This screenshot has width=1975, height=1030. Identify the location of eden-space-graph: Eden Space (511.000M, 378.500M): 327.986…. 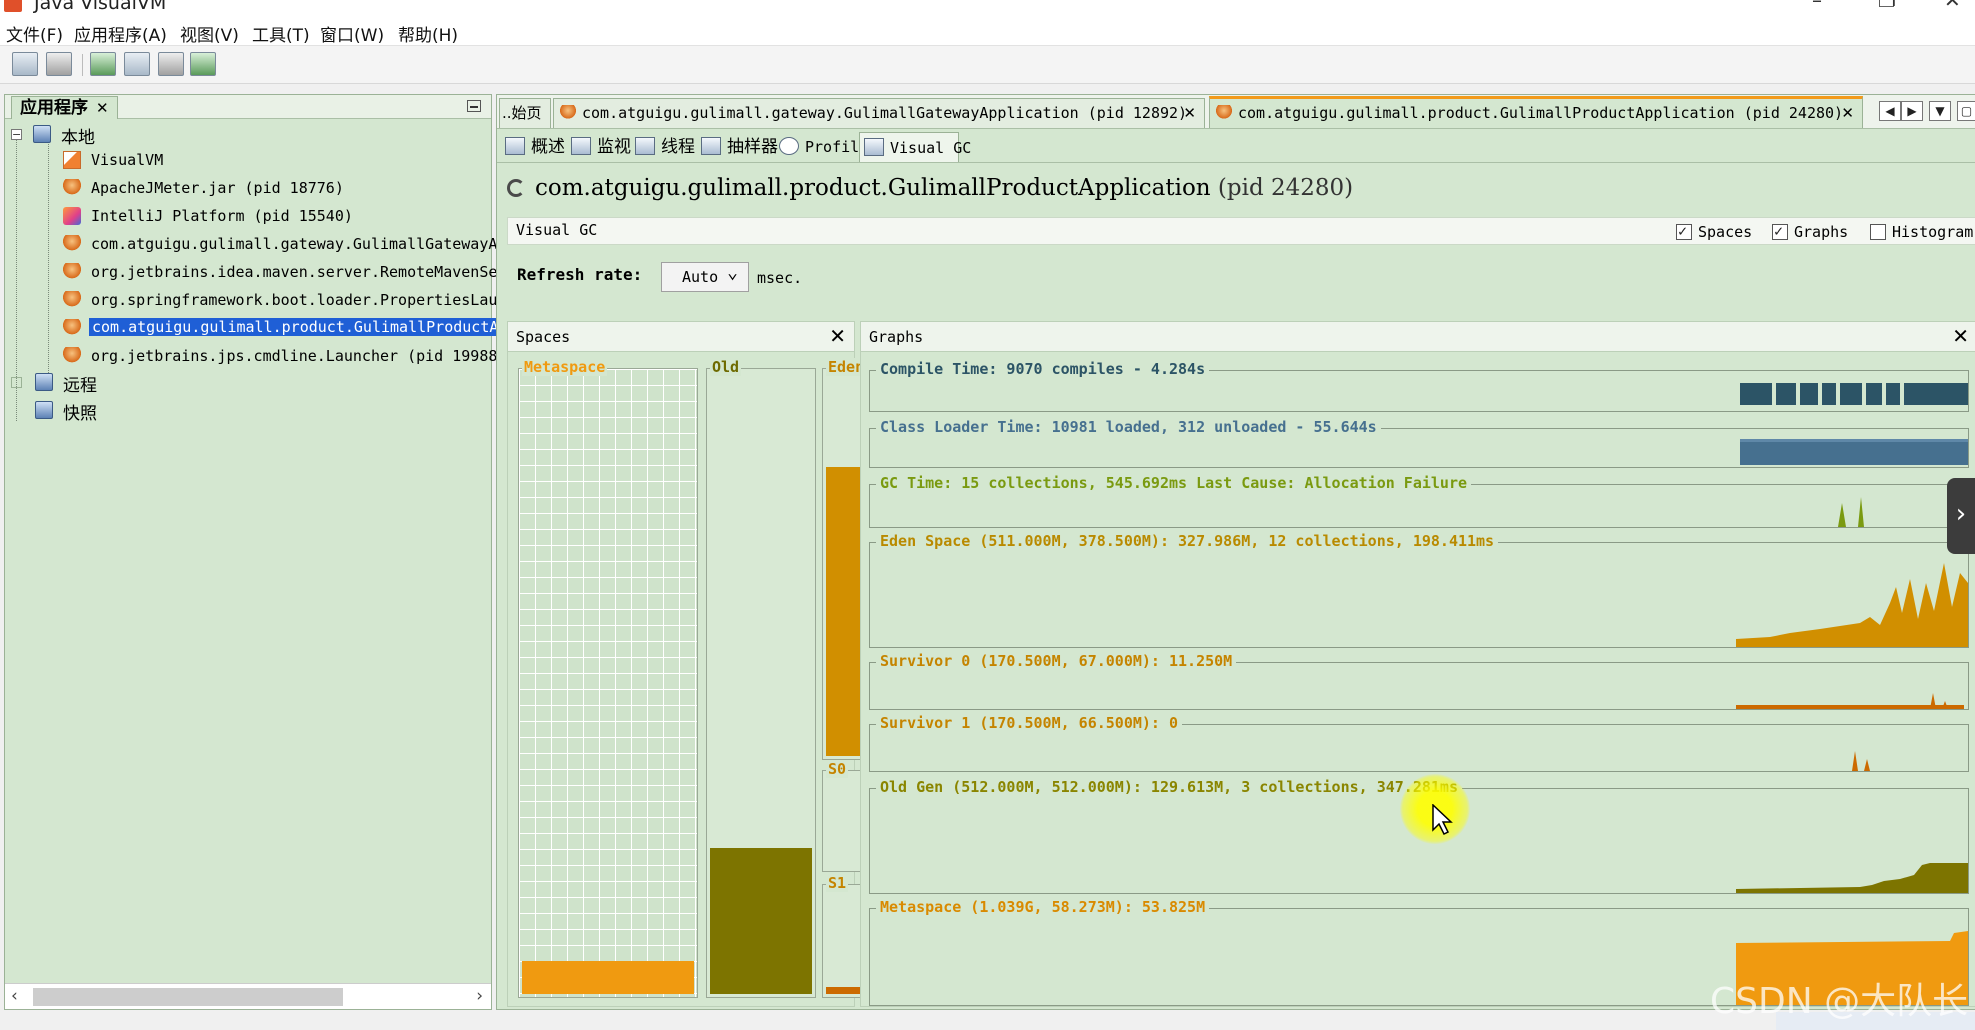
(1419, 590).